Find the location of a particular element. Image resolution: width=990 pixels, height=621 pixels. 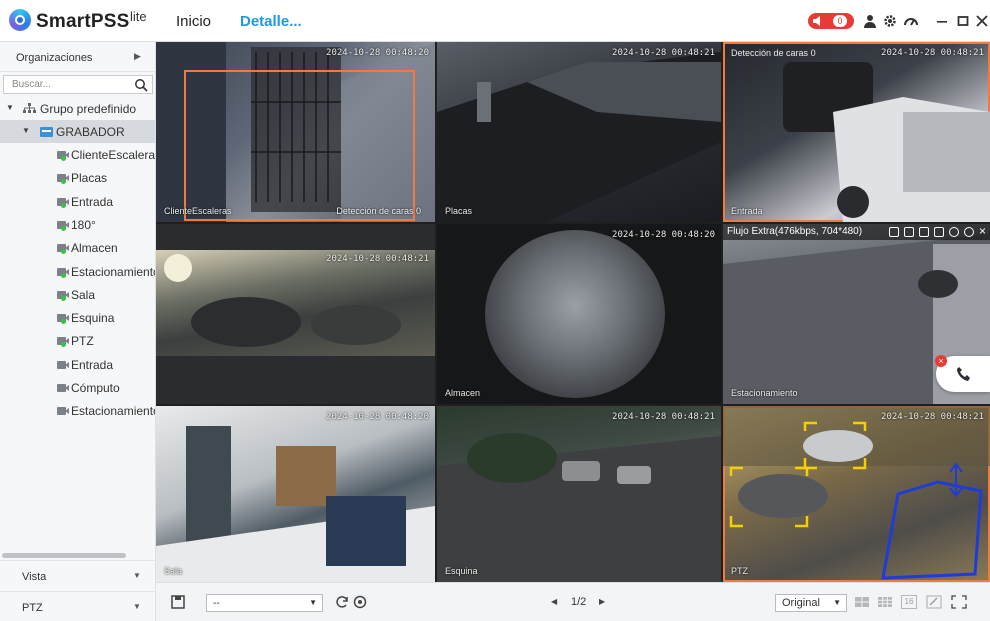

save-view-icon is located at coordinates (179, 602).